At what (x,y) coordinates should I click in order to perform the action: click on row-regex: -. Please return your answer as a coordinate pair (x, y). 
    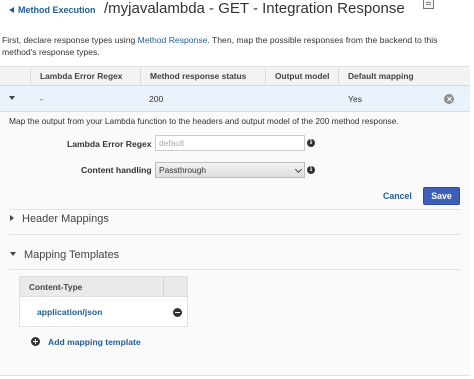
    Looking at the image, I should click on (41, 99).